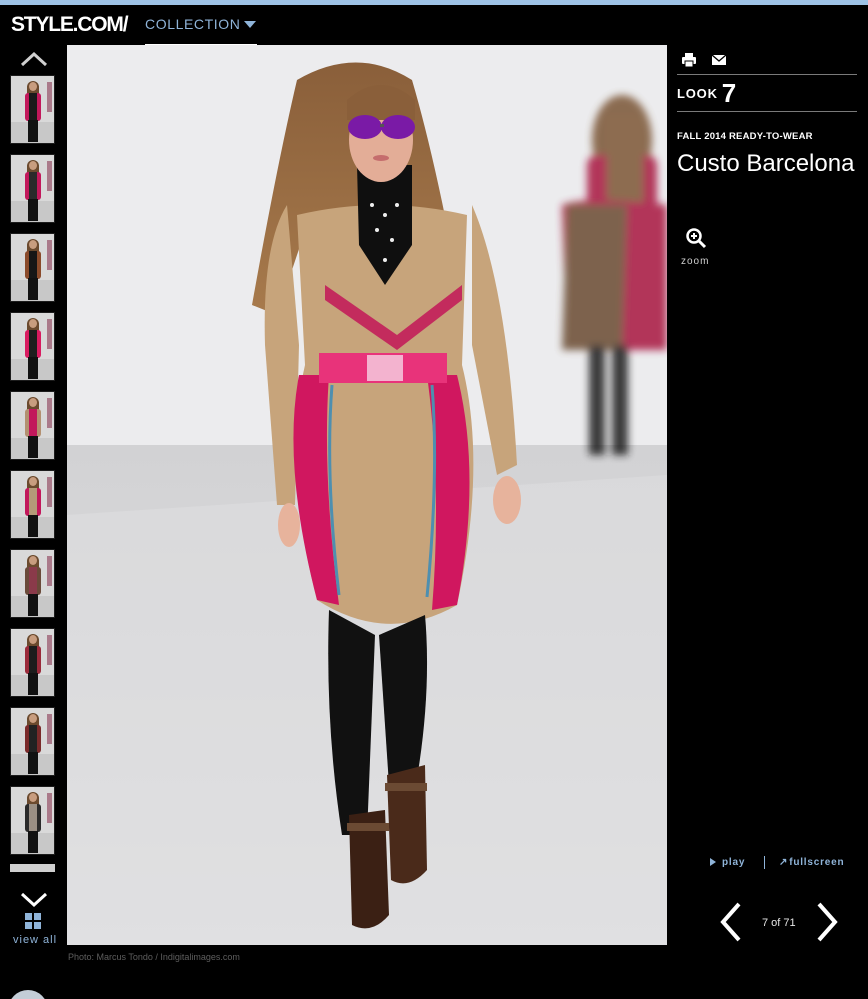  I want to click on panel-divider-bottom, so click(767, 111).